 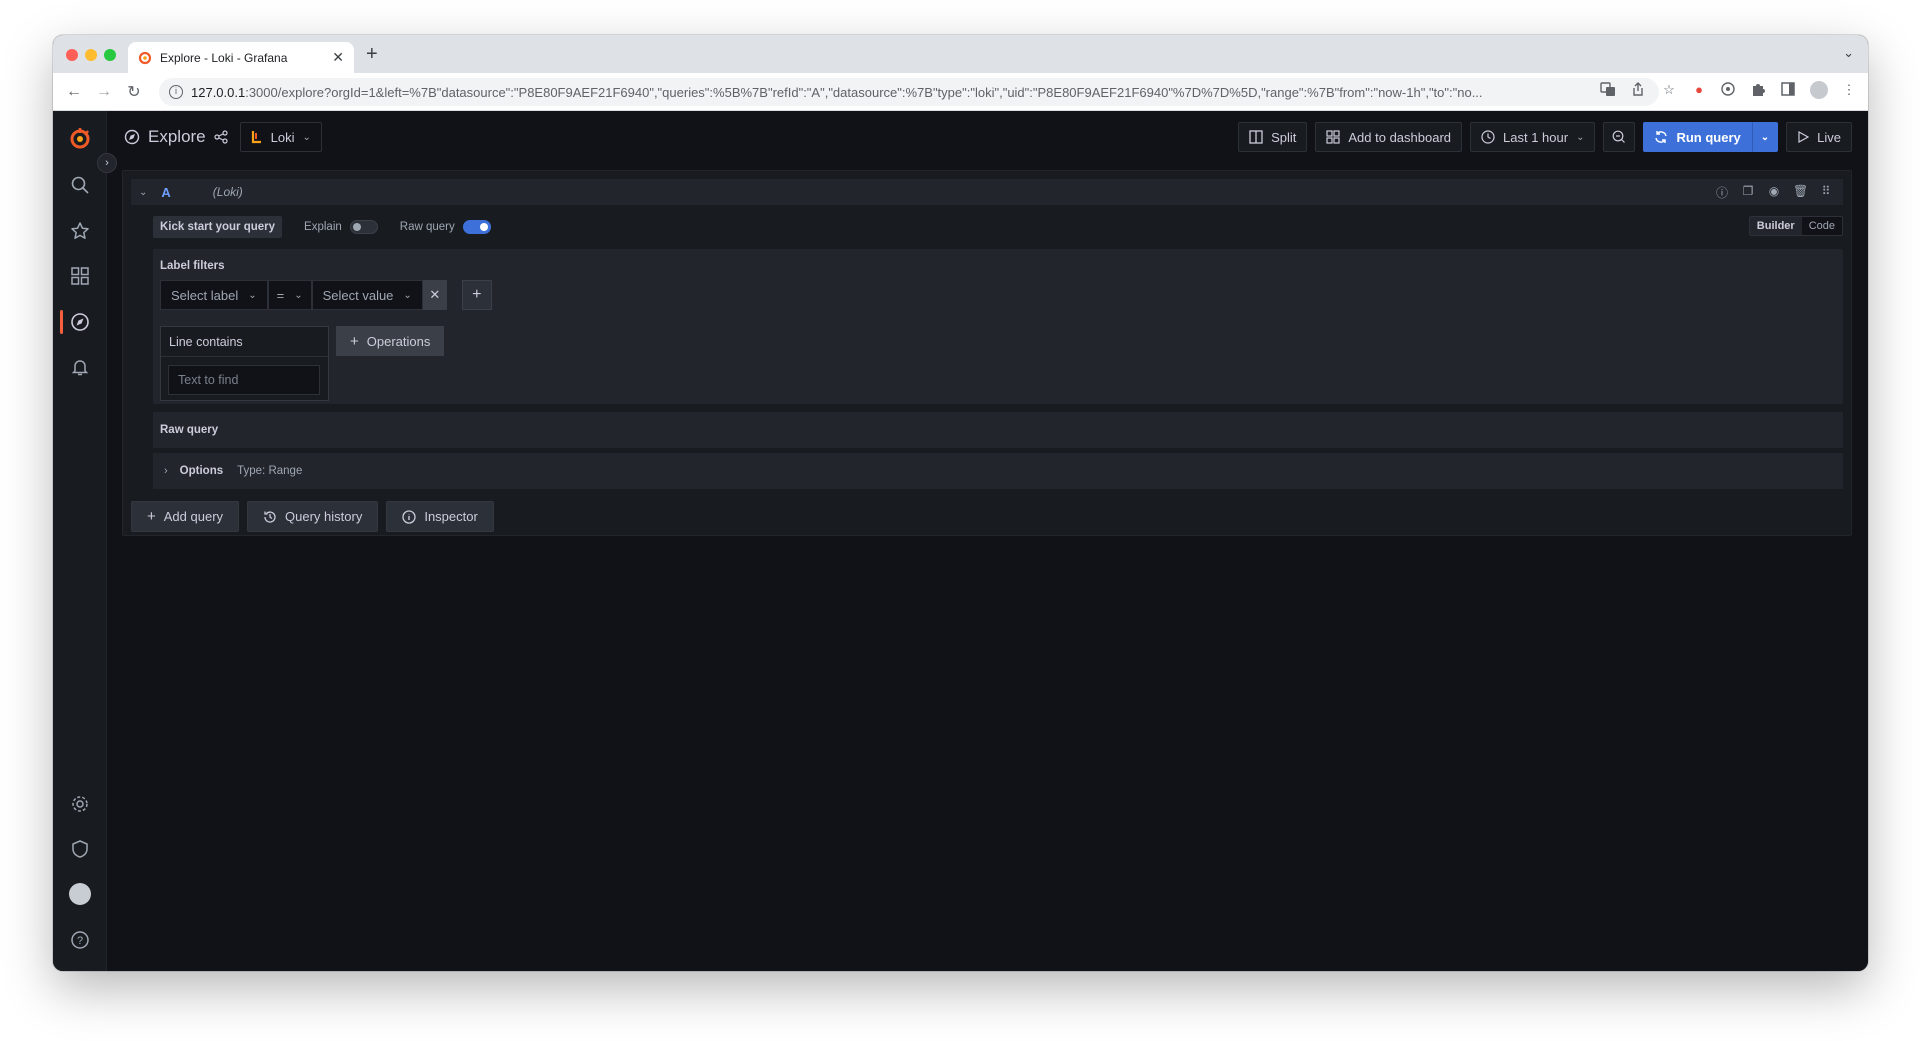 What do you see at coordinates (1789, 90) in the screenshot?
I see `sidepanel-icon` at bounding box center [1789, 90].